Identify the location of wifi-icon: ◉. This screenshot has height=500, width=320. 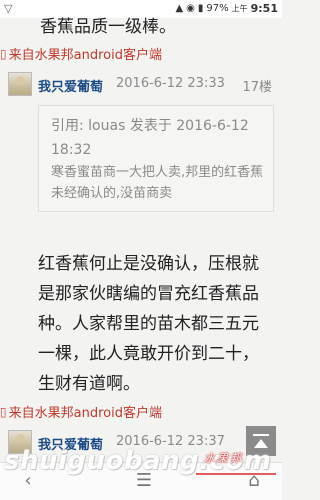
(190, 8).